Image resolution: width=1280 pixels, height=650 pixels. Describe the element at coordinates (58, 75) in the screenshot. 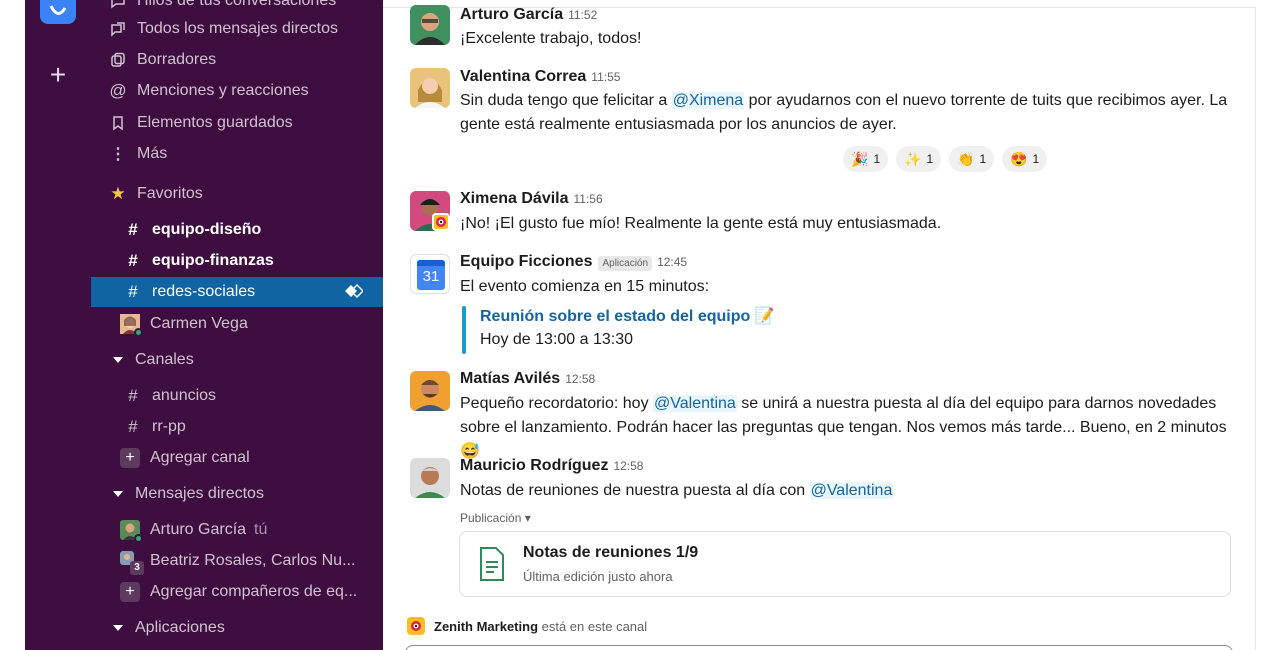

I see `add-workspace-icon: +` at that location.